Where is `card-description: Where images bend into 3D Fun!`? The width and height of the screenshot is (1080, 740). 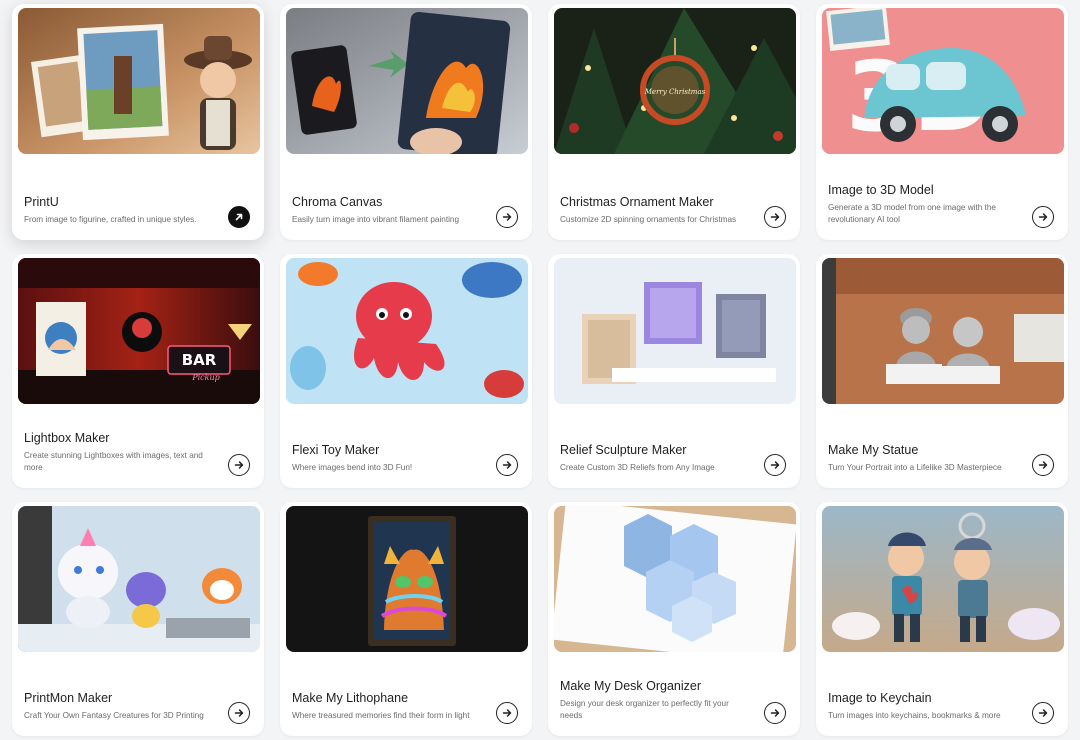
card-description: Where images bend into 3D Fun! is located at coordinates (352, 468).